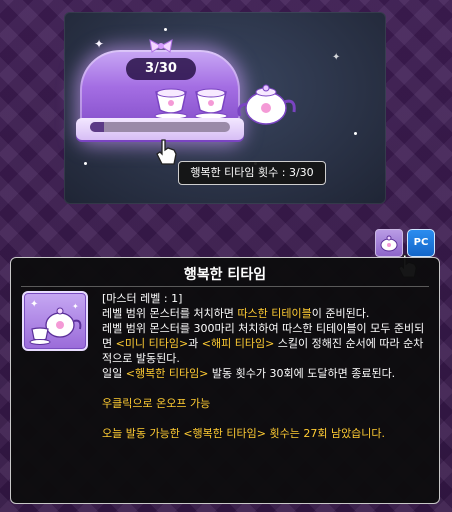  I want to click on highlight-text: <해피 티타임>, so click(238, 343).